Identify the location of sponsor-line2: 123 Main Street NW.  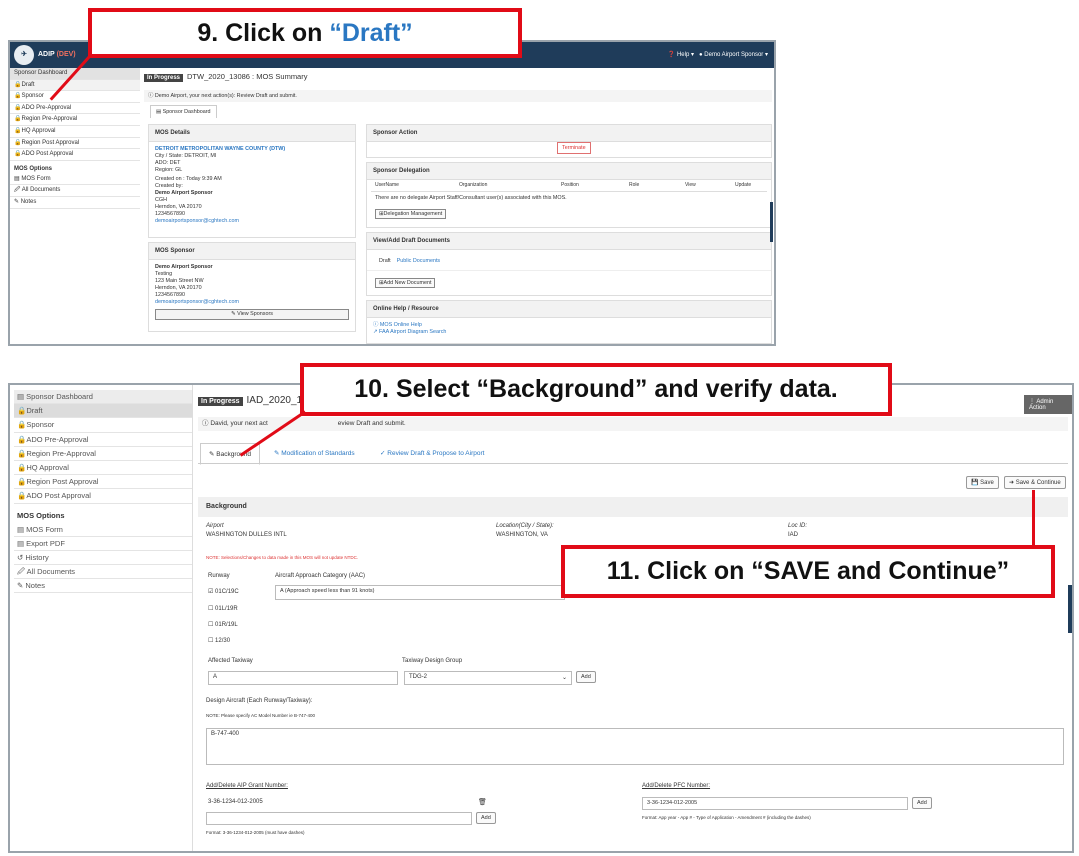
(179, 281).